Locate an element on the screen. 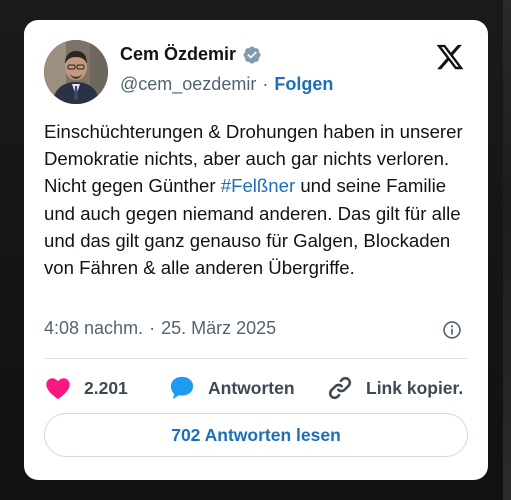 Image resolution: width=511 pixels, height=500 pixels. reply-button: Antworten is located at coordinates (231, 388).